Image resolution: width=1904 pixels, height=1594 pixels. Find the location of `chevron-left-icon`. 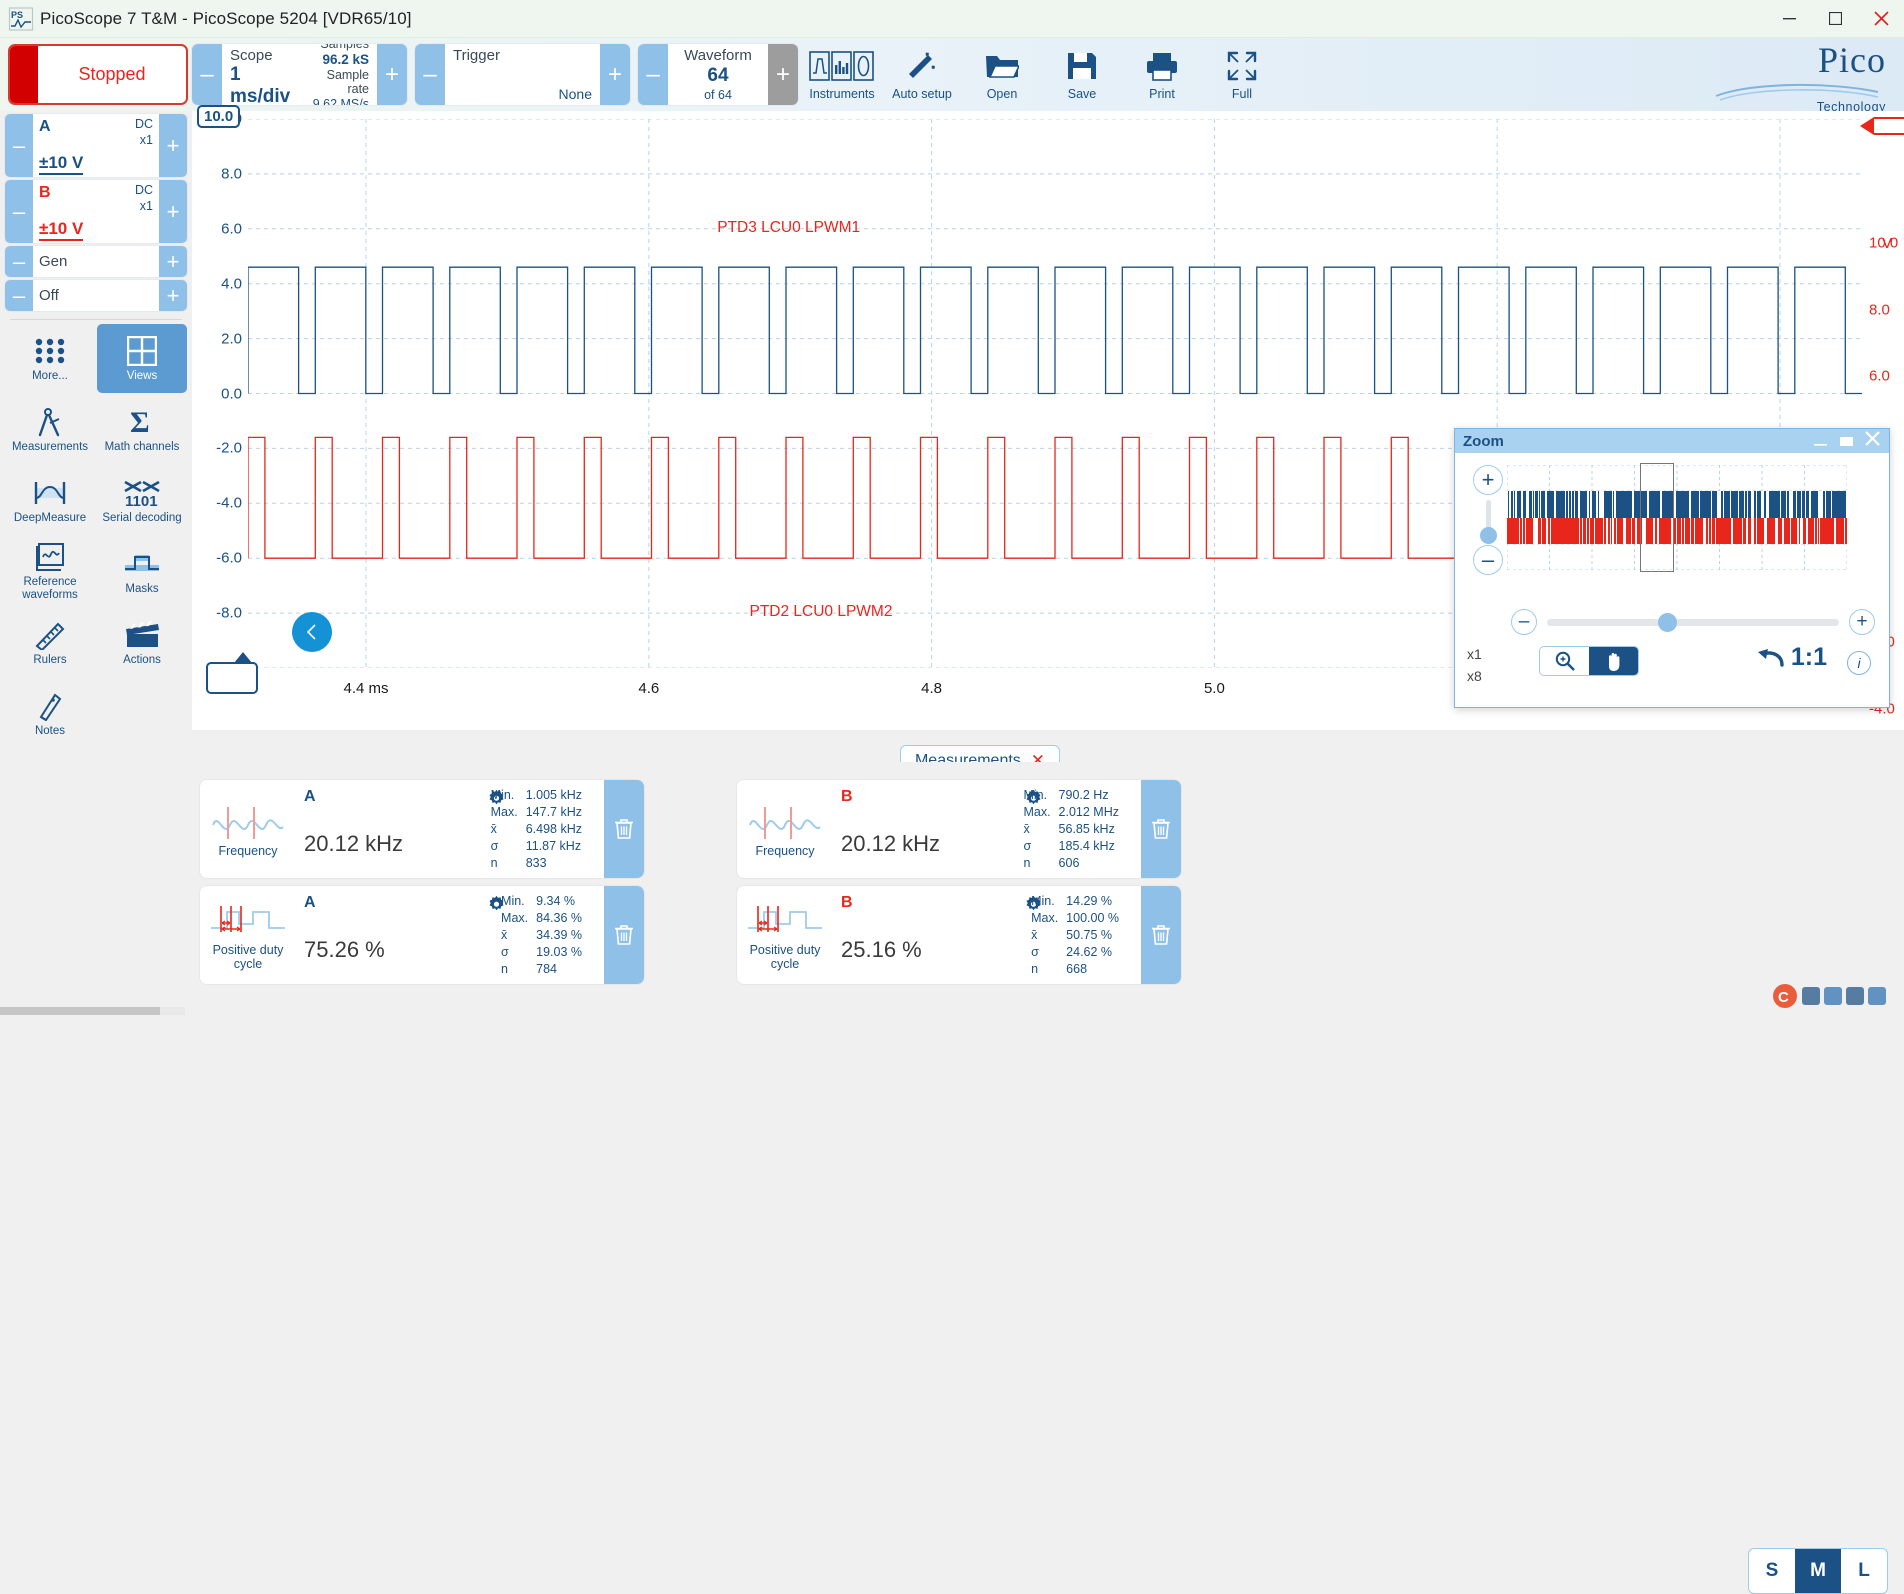

chevron-left-icon is located at coordinates (312, 632).